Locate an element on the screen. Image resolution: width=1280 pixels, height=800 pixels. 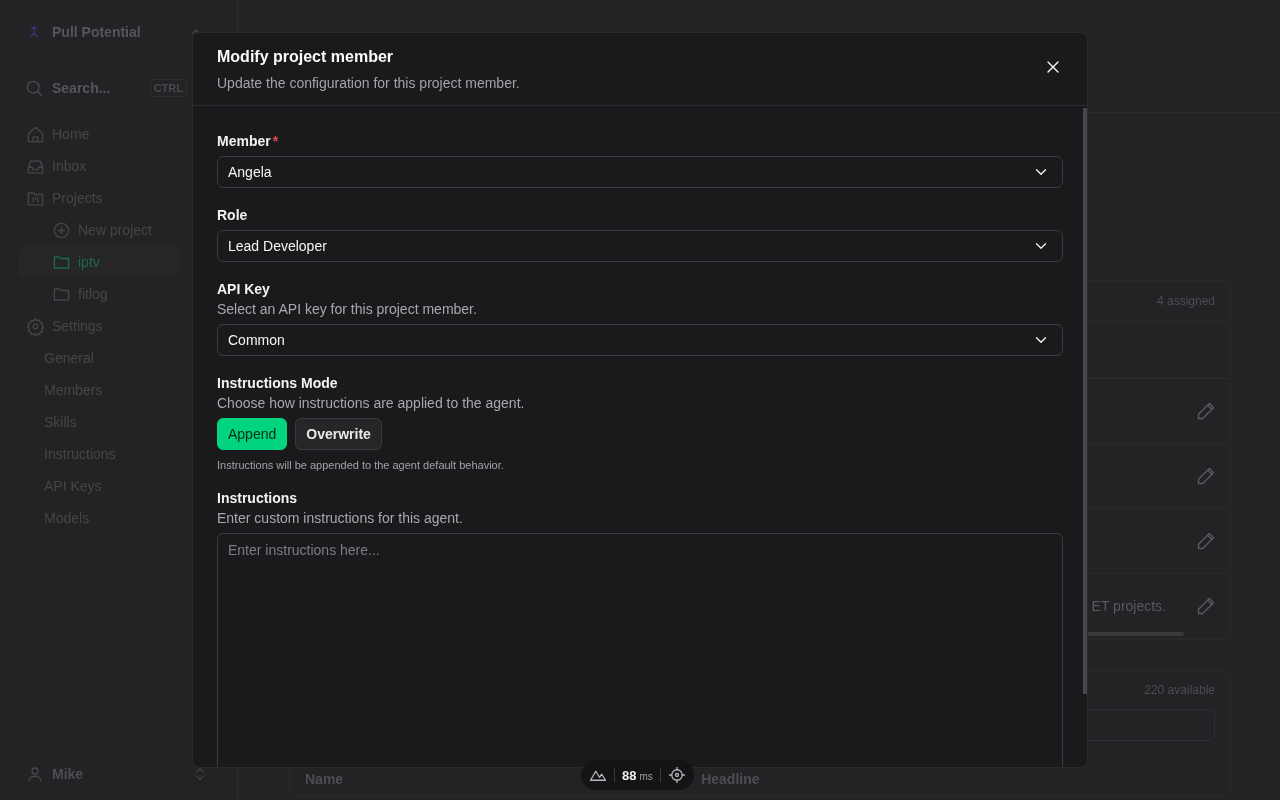
field-label: Instructions is located at coordinates (258, 498).